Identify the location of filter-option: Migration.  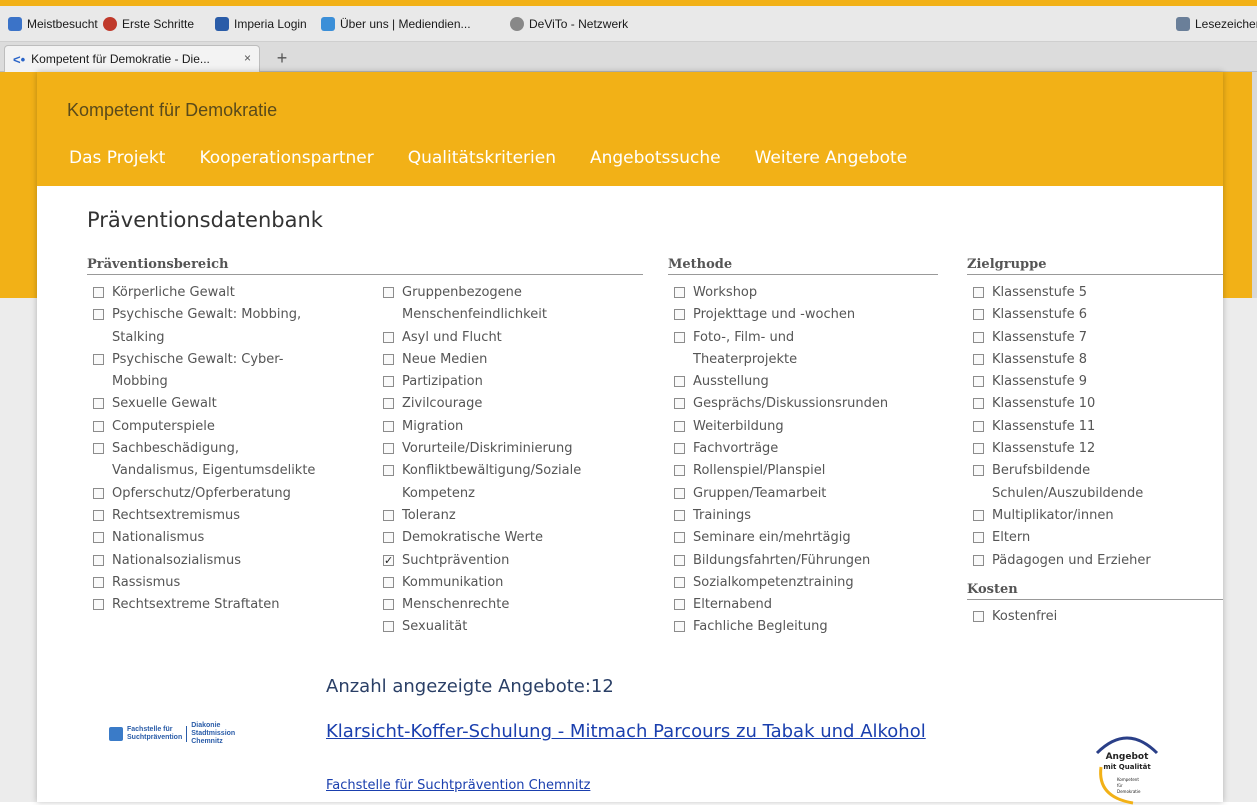
(479, 427).